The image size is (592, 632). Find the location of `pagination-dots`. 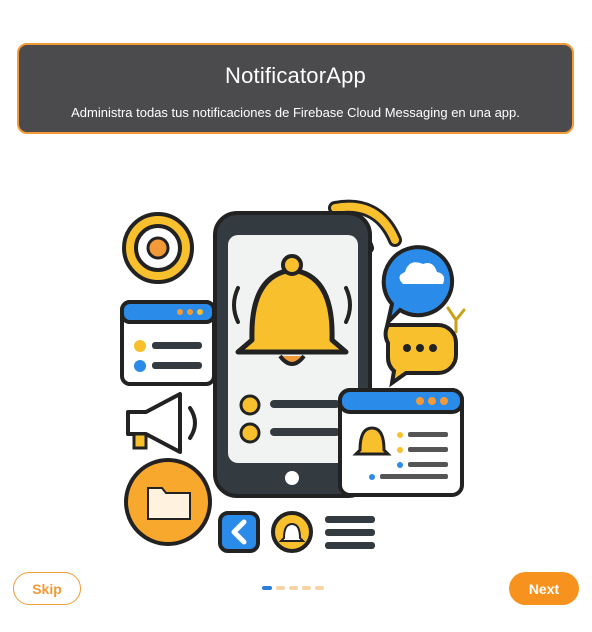

pagination-dots is located at coordinates (293, 588).